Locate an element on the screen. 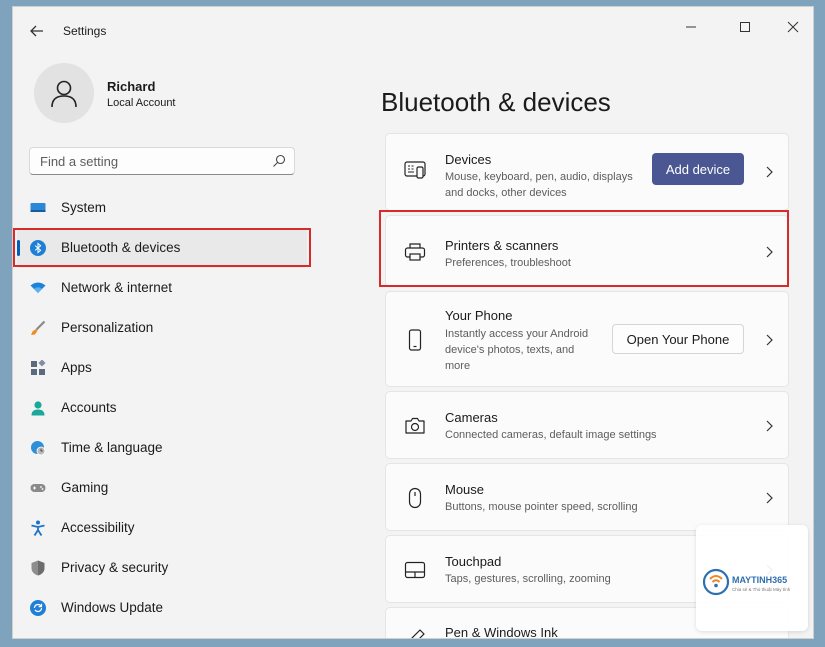  close-button is located at coordinates (793, 27).